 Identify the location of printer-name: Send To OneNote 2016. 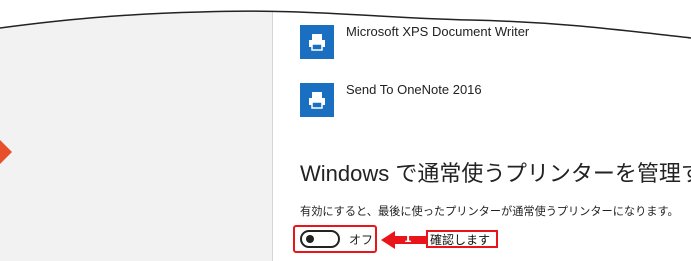
(414, 89).